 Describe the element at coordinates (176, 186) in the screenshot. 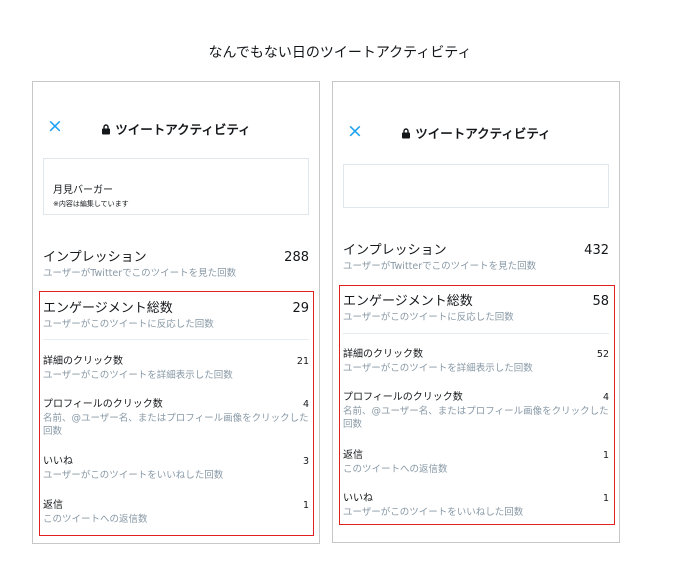

I see `tweet-preview: 月見バーガー ※内容は編集しています` at that location.